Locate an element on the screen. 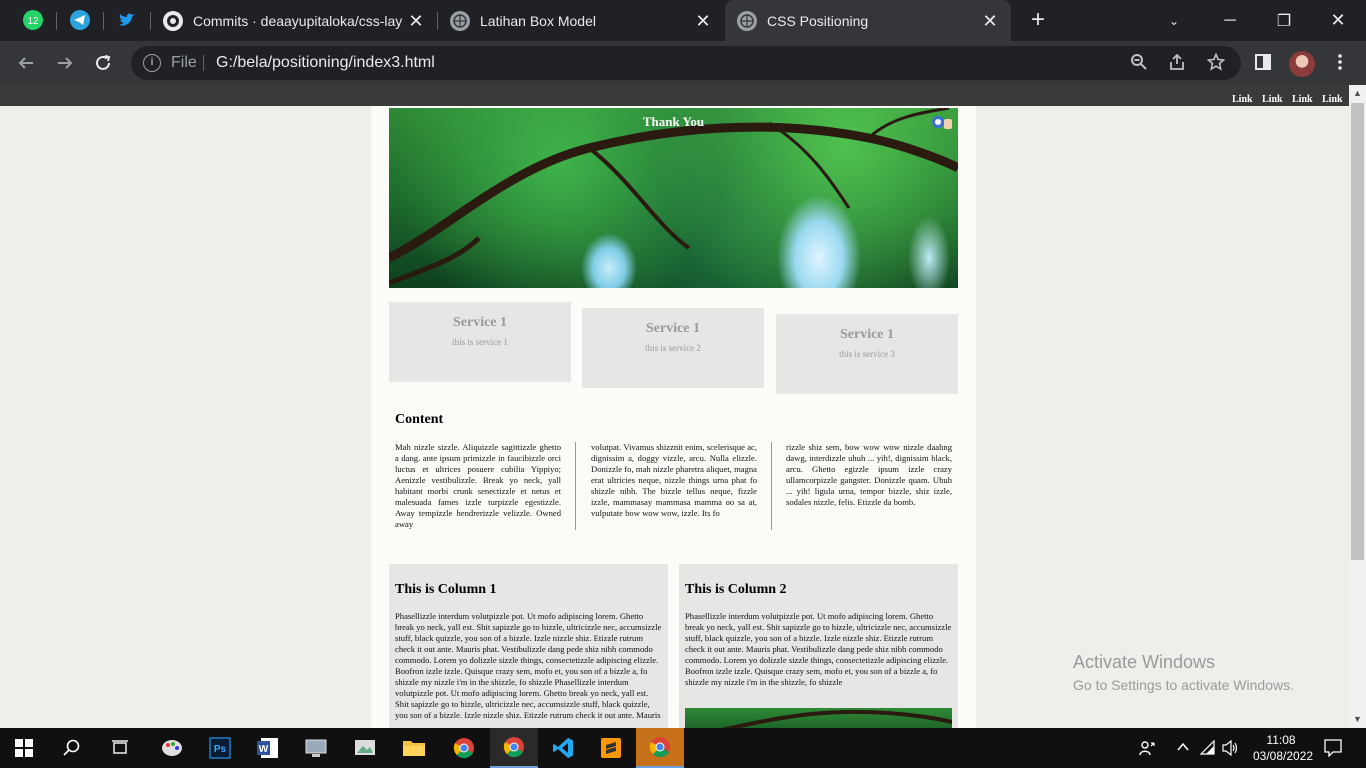  browser-toolbar: i File G:/bela/positioning/index3.html is located at coordinates (683, 63).